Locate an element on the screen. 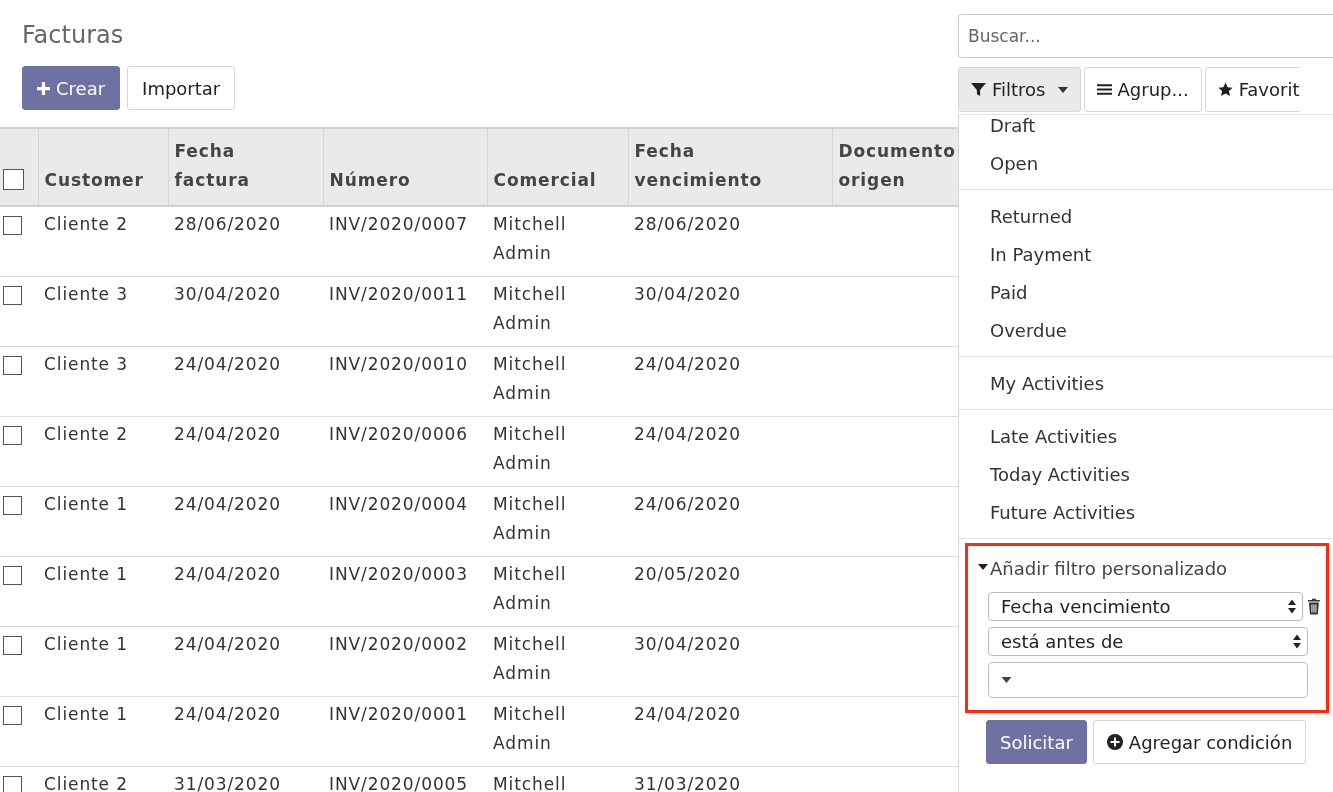 The image size is (1333, 792). table-cell-text: INV/2020/0005 is located at coordinates (399, 782).